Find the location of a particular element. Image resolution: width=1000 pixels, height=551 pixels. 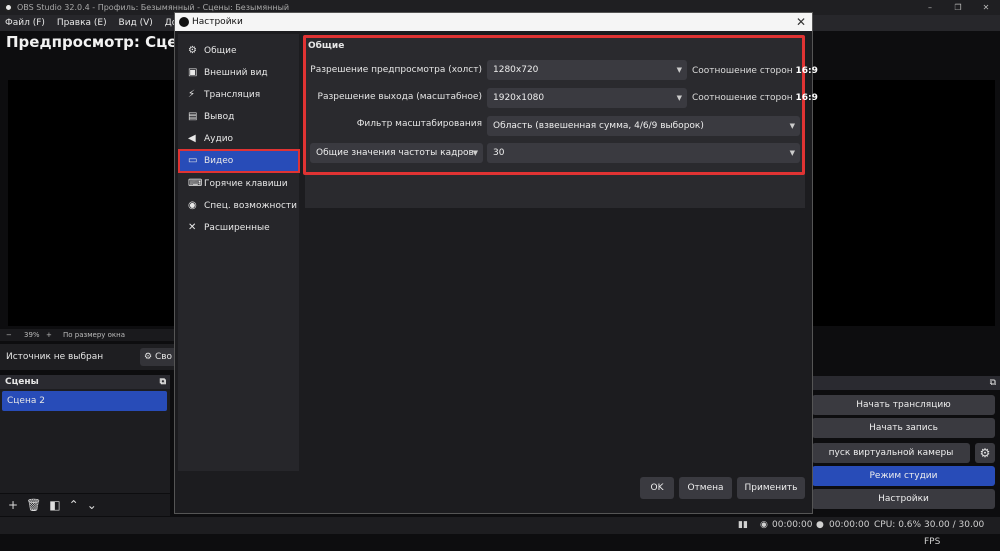

start-virtual-cam-button: пуск виртуальной камеры is located at coordinates (891, 453).